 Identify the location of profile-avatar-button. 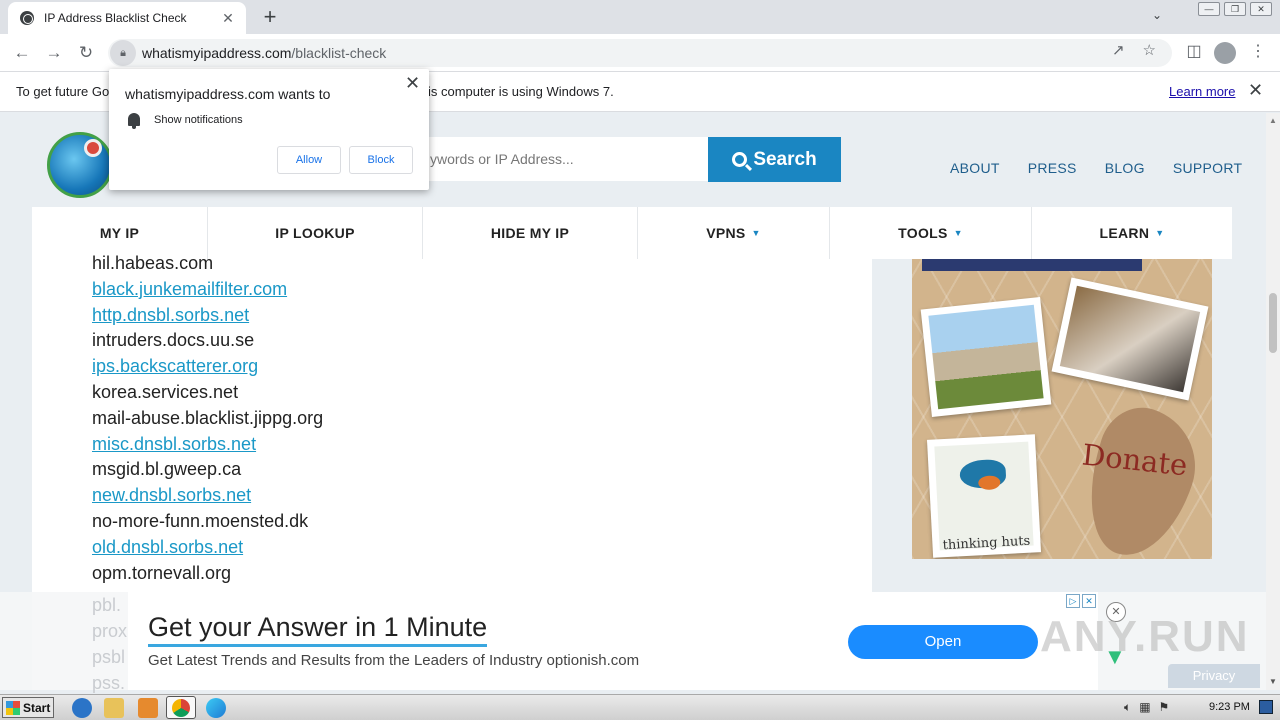
(1226, 53).